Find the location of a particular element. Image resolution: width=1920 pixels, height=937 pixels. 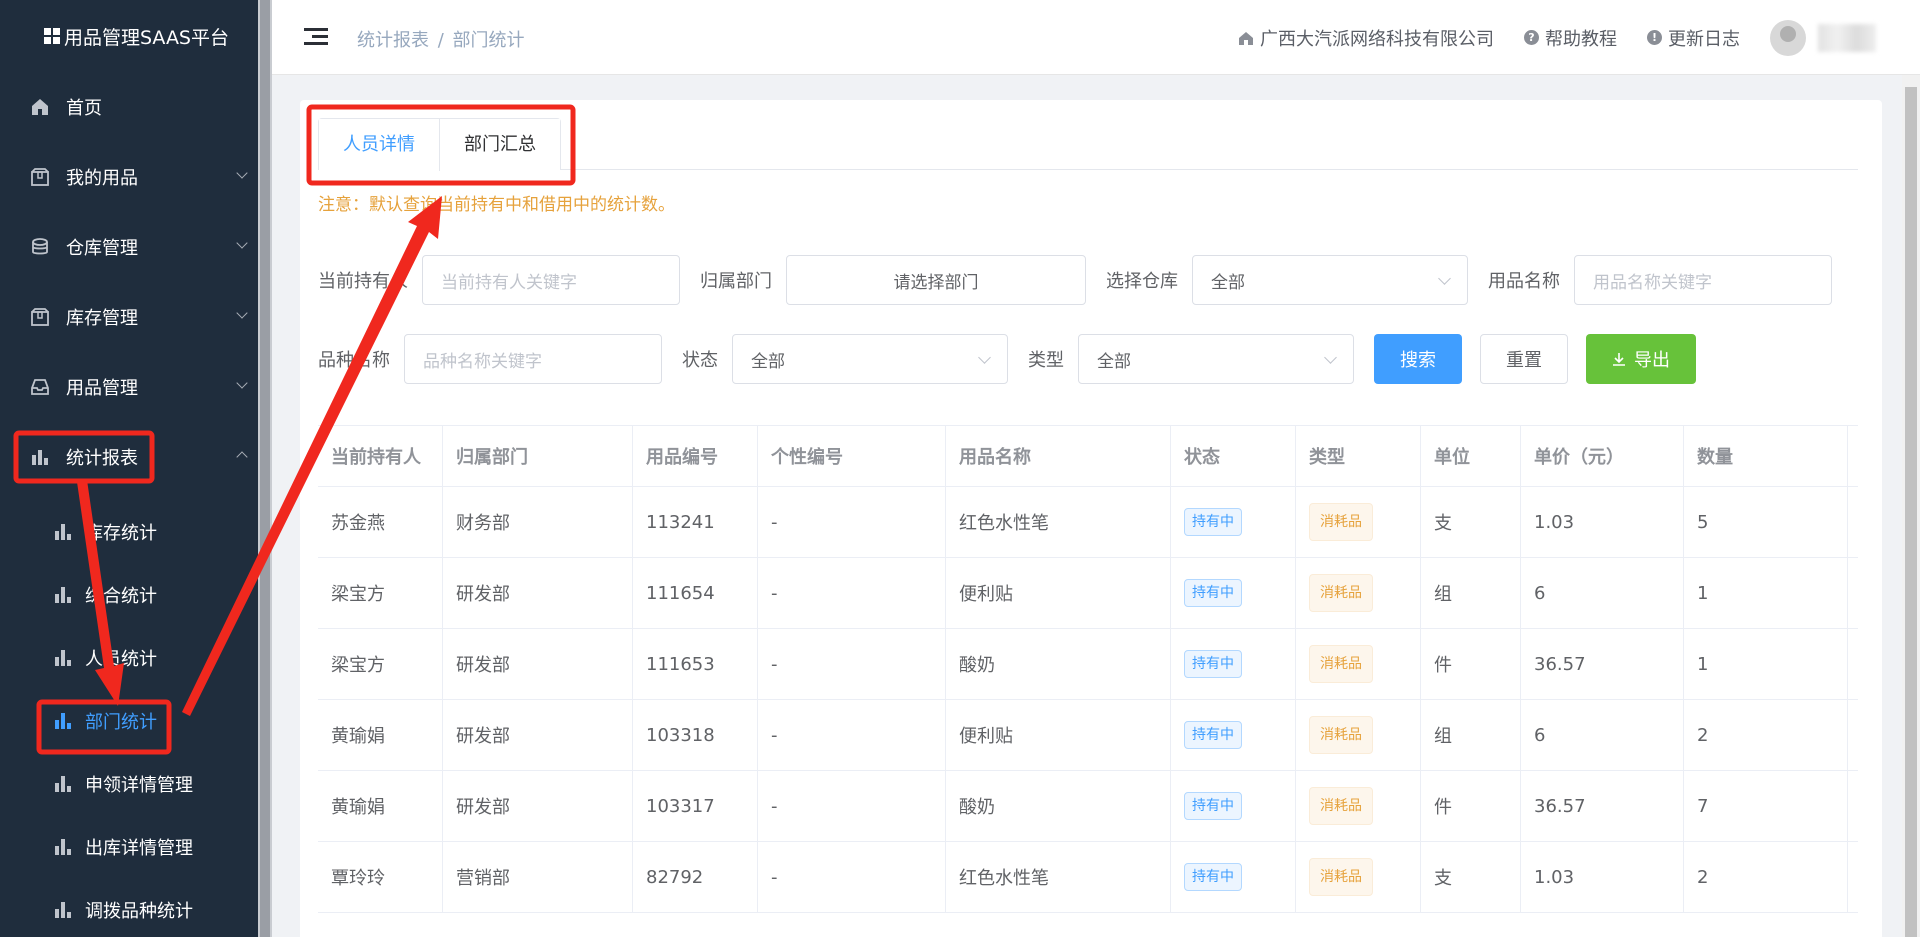

table-row: 黄瑜娟 研发部 103318- 便利贴 持有中 消耗品 组 6 2 is located at coordinates (1088, 735).